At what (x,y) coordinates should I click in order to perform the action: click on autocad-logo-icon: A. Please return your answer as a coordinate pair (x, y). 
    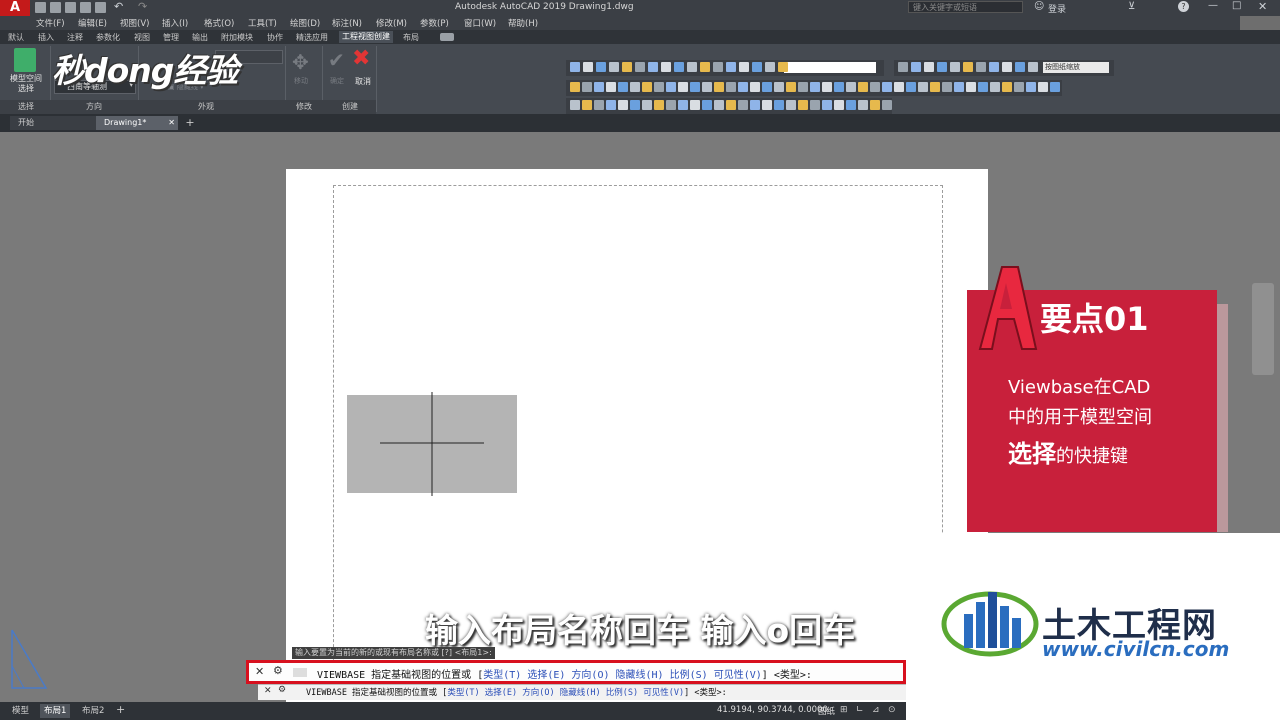
    Looking at the image, I should click on (15, 8).